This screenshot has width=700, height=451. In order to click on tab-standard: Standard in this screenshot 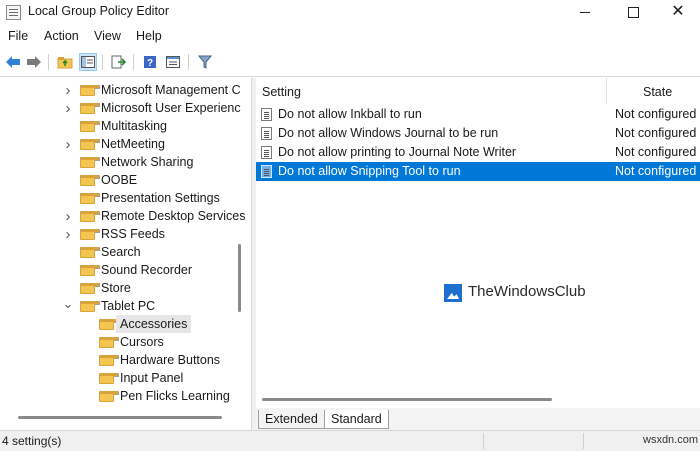, I will do `click(356, 419)`.